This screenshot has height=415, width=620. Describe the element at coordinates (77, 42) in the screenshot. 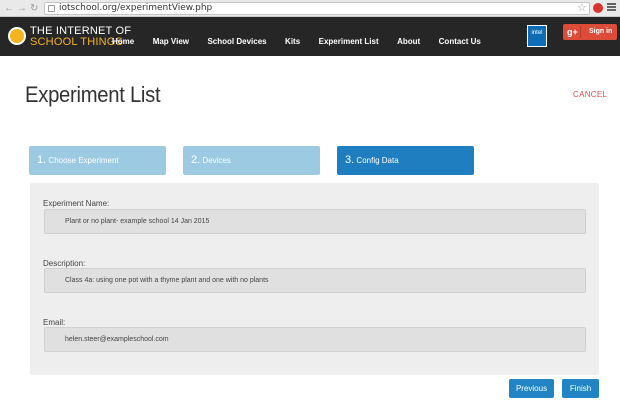

I see `logo-line2: SCHOOL THINGS` at that location.